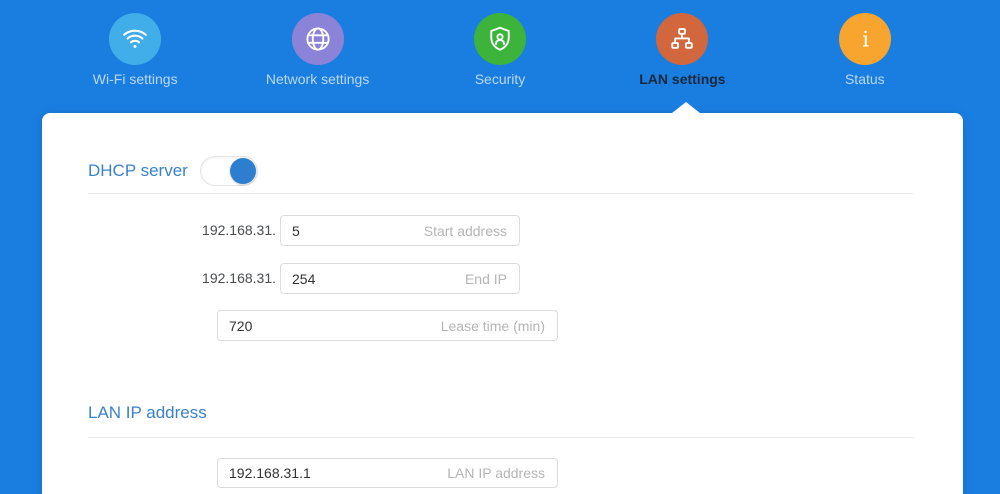 This screenshot has width=1000, height=494. I want to click on nav-label: Status, so click(864, 79).